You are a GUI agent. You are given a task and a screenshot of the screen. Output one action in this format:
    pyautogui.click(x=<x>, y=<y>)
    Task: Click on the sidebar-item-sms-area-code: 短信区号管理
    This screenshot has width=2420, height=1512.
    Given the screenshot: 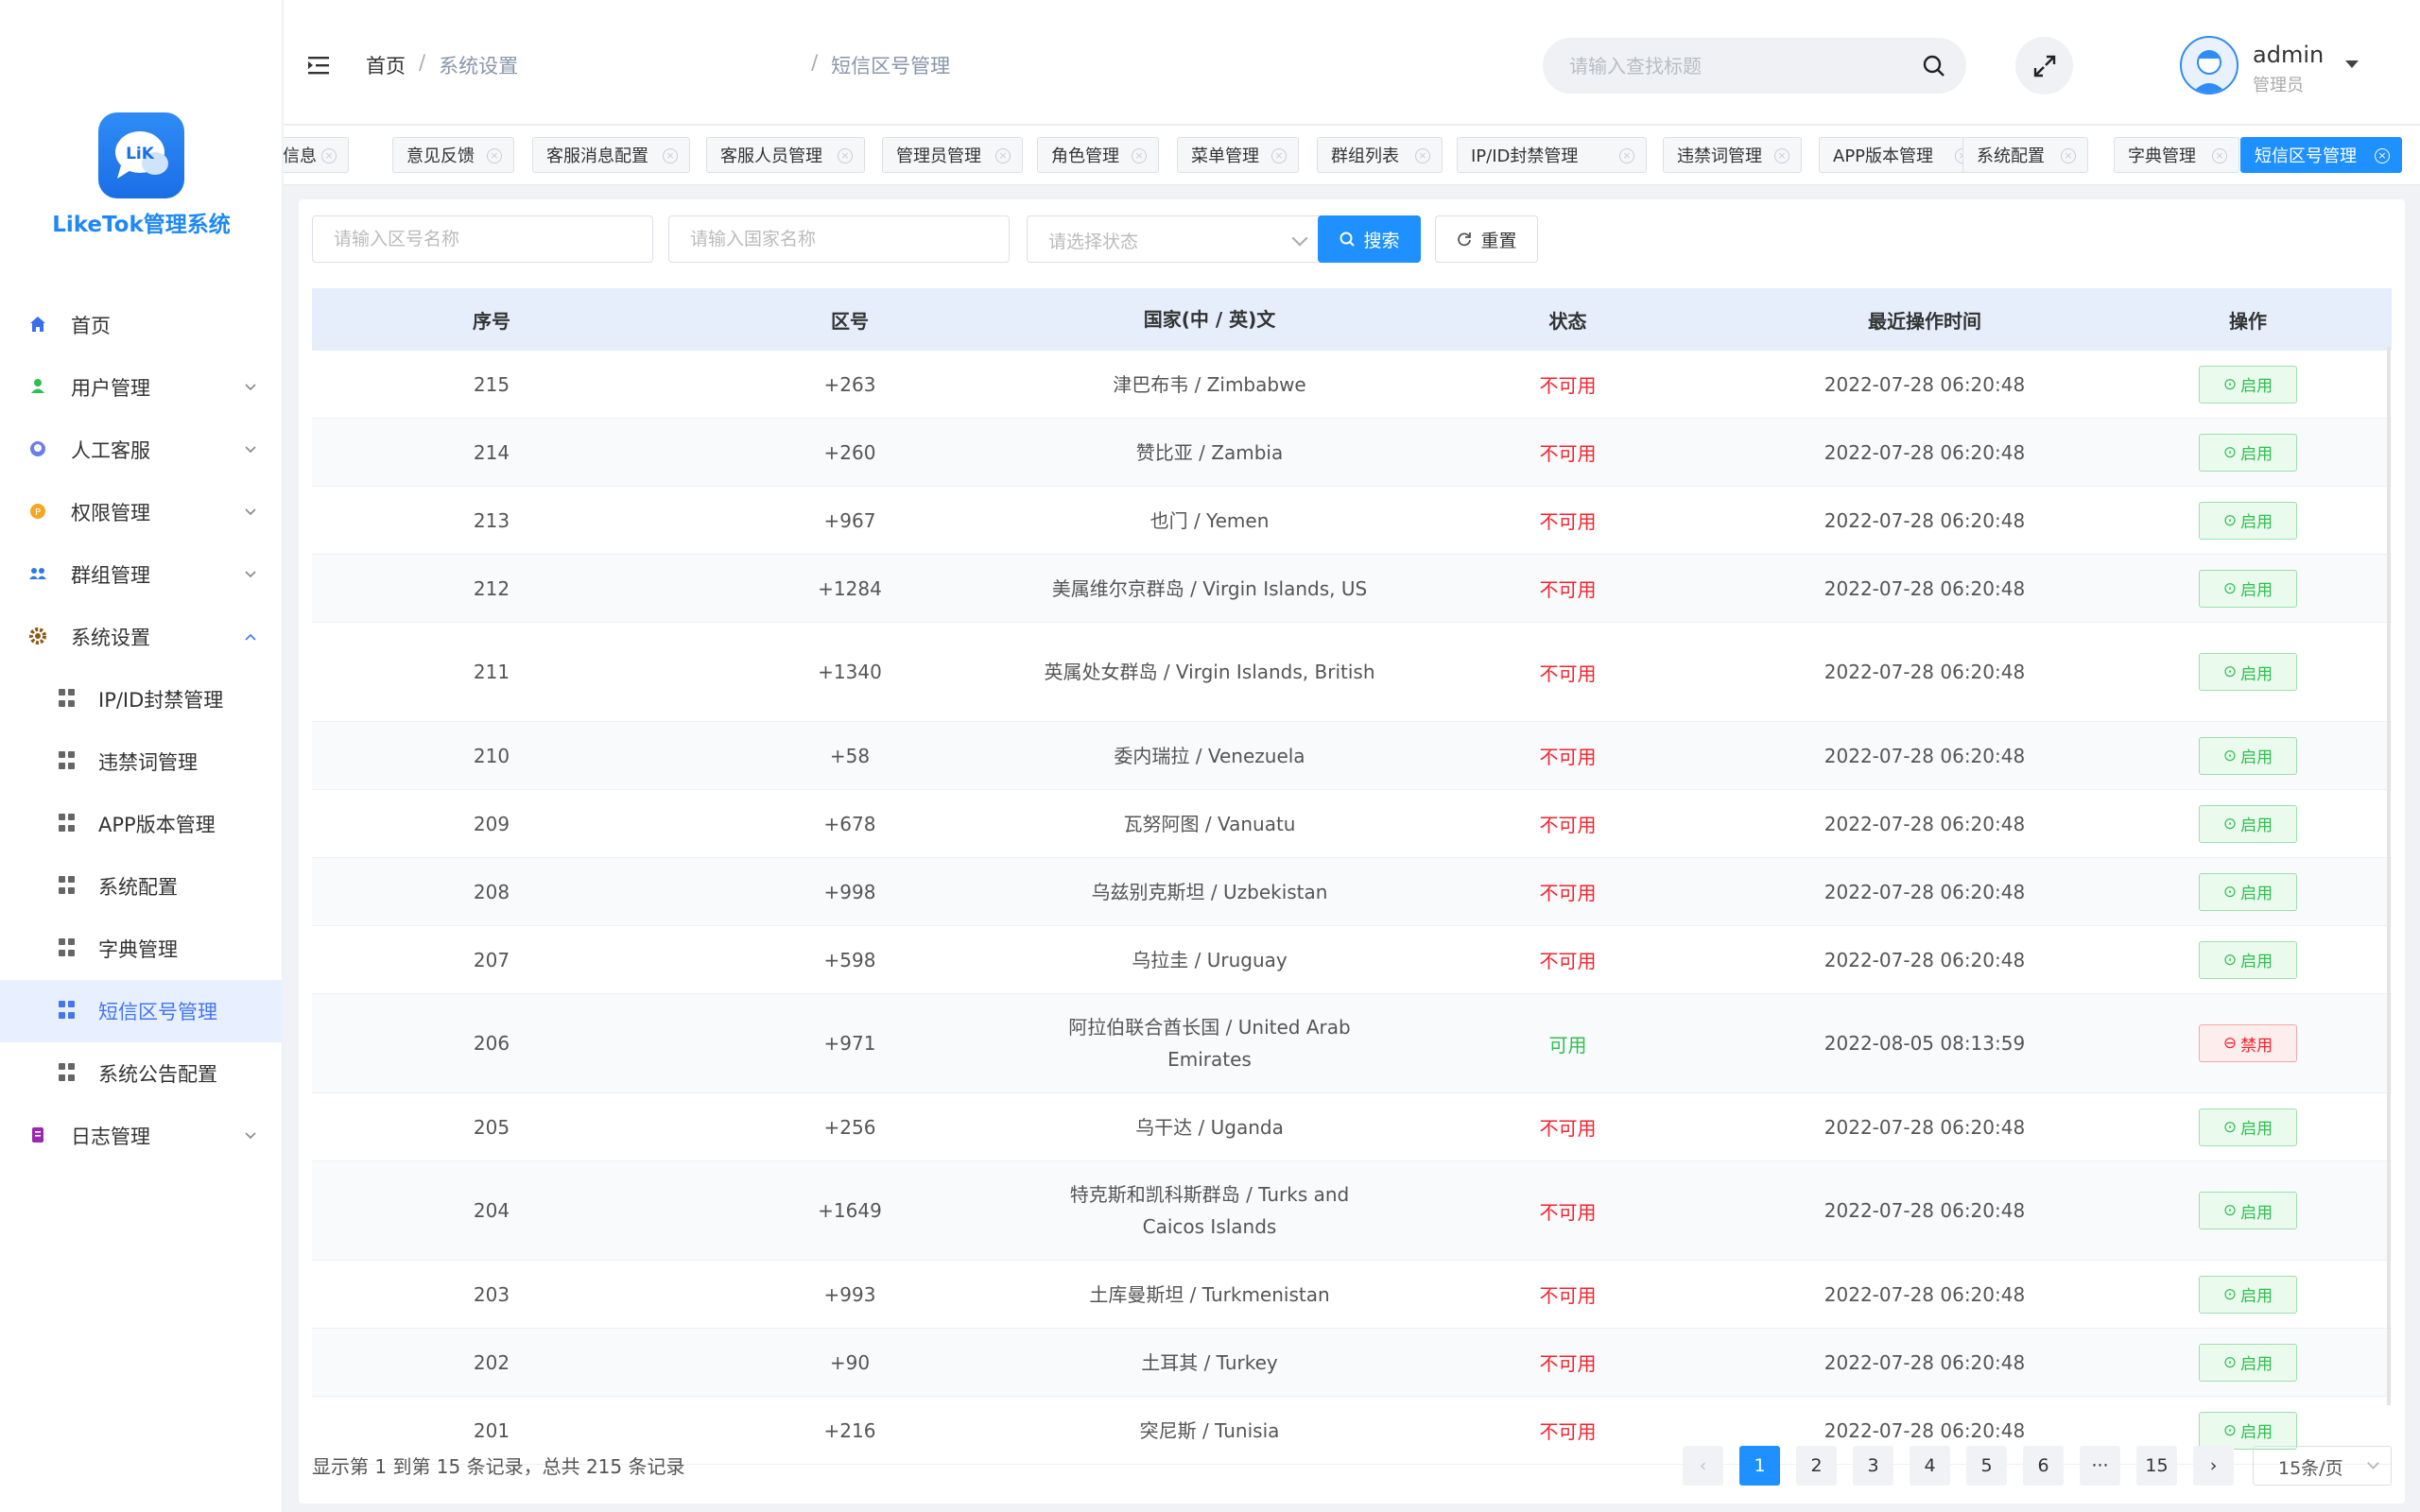 What is the action you would take?
    pyautogui.click(x=141, y=1011)
    